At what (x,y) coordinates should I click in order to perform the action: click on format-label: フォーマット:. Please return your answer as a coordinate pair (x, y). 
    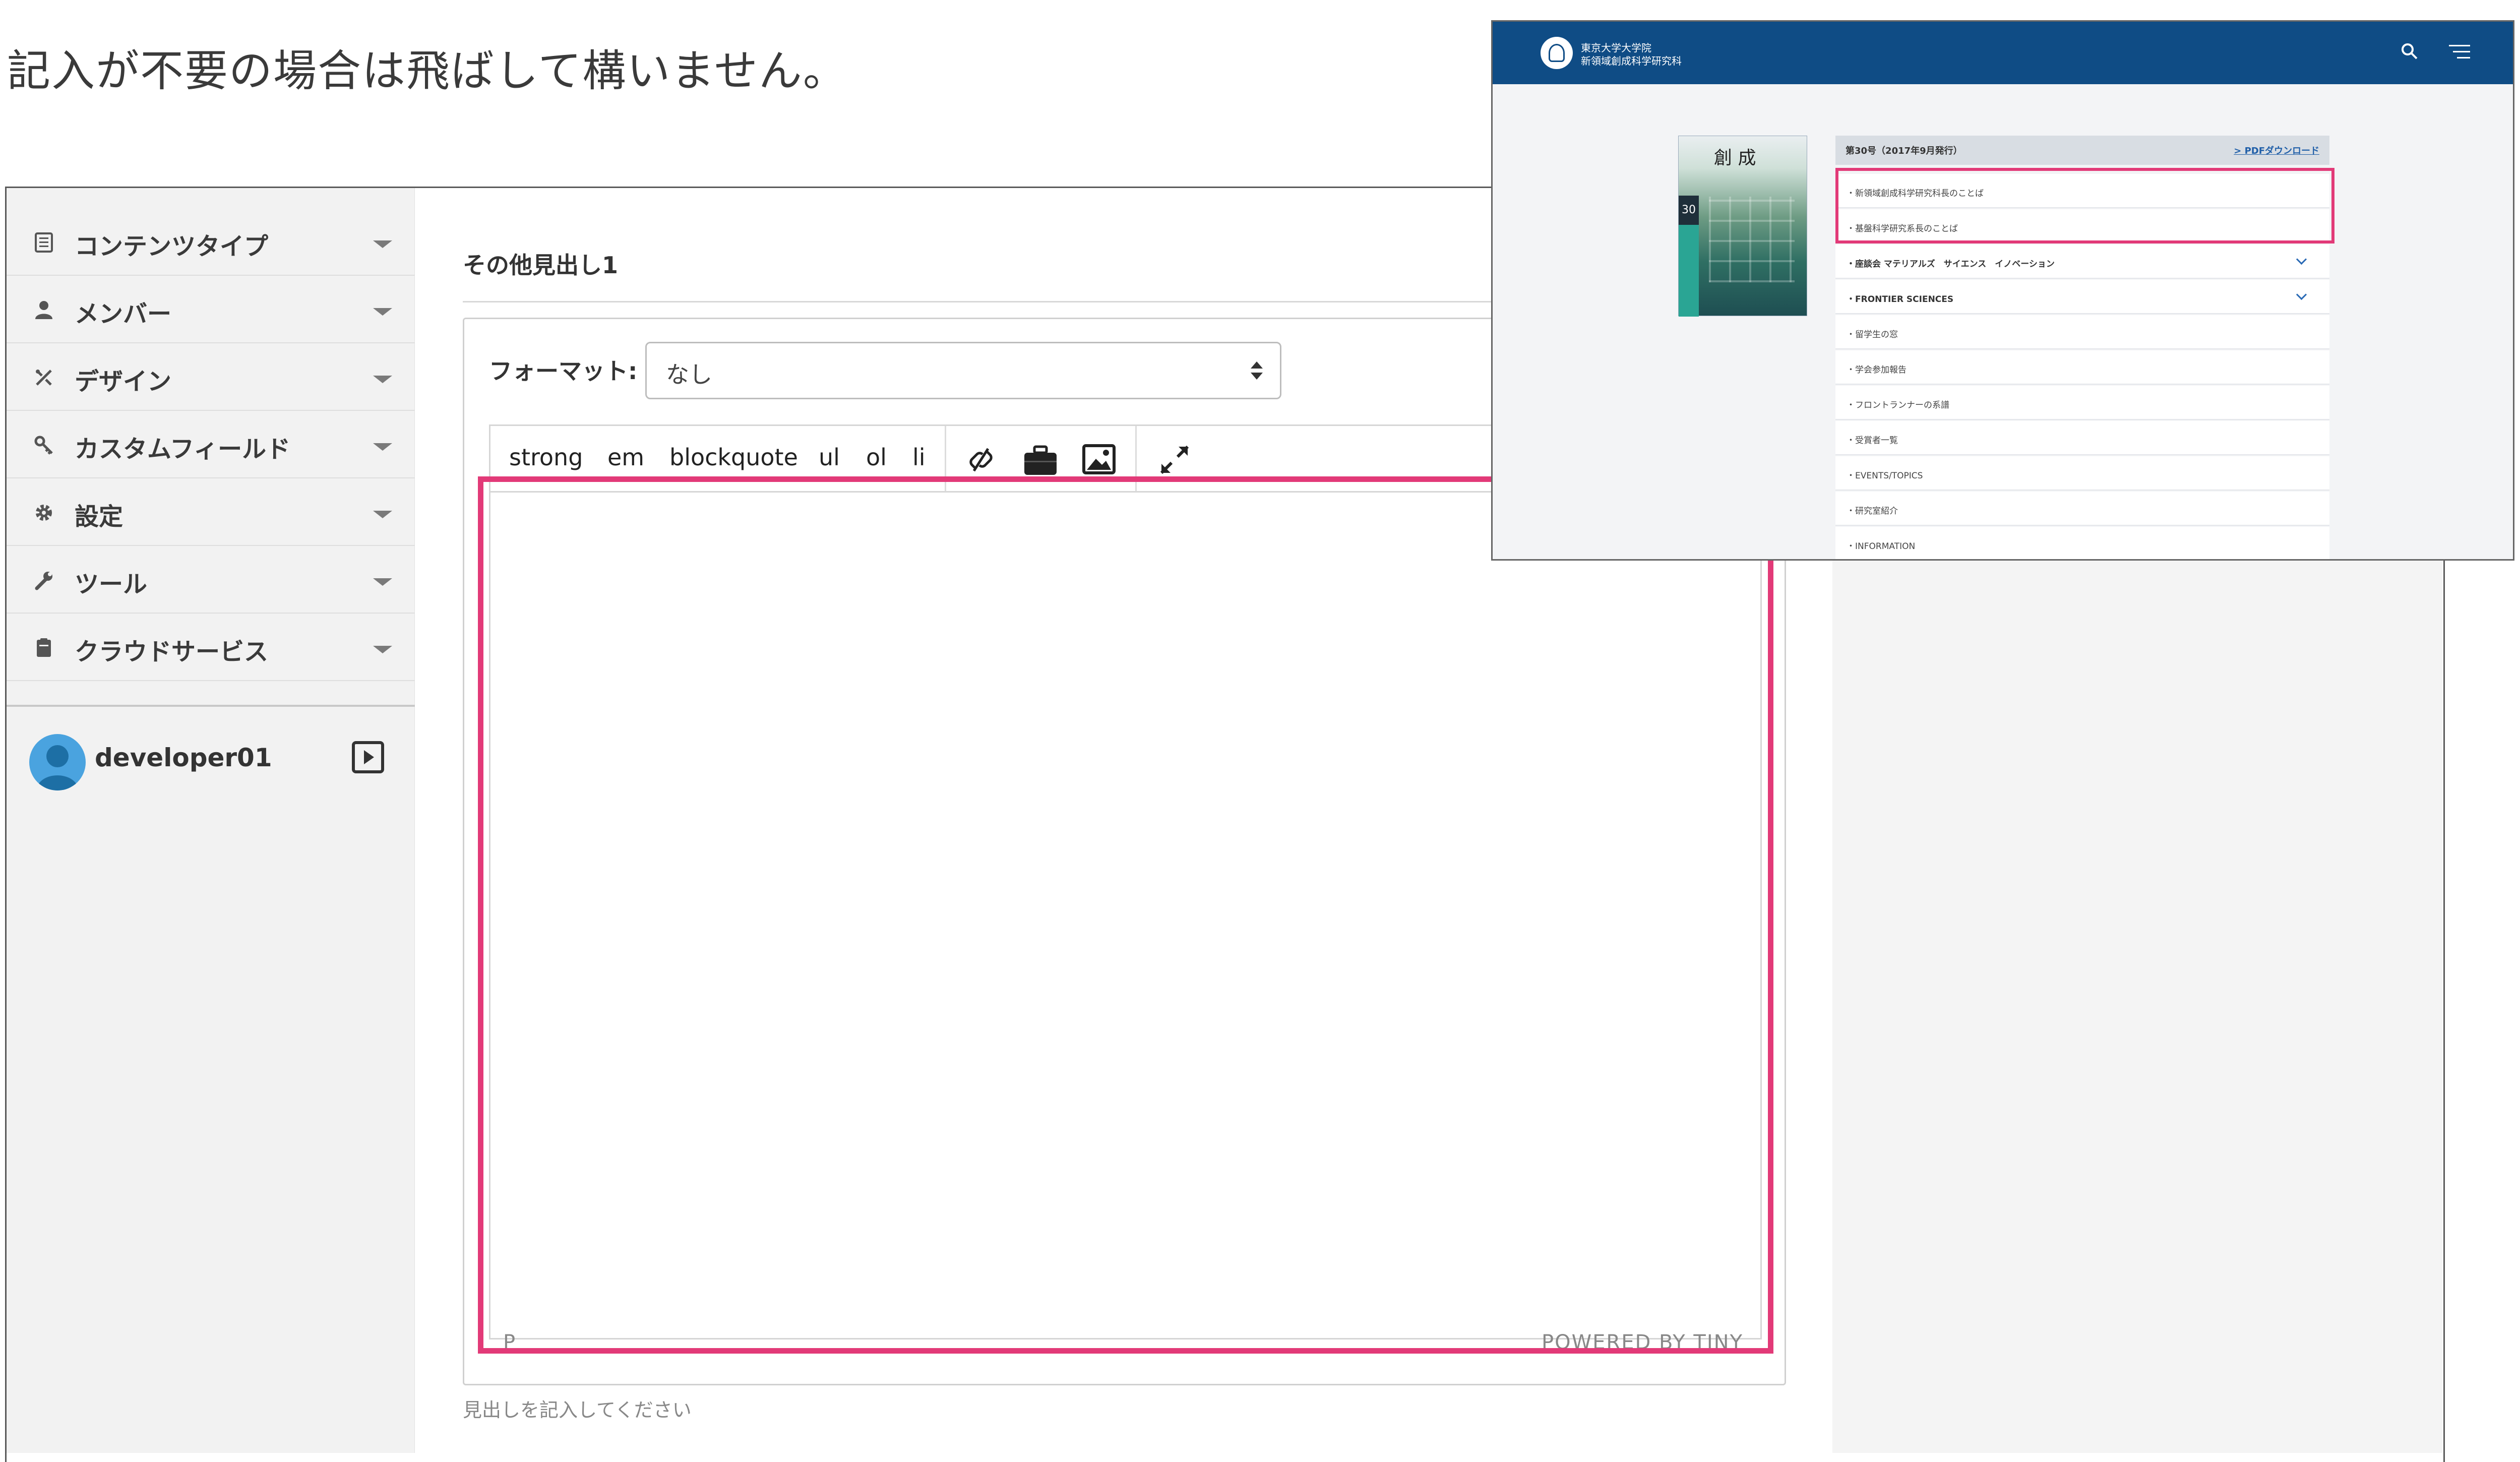
    Looking at the image, I should click on (563, 371).